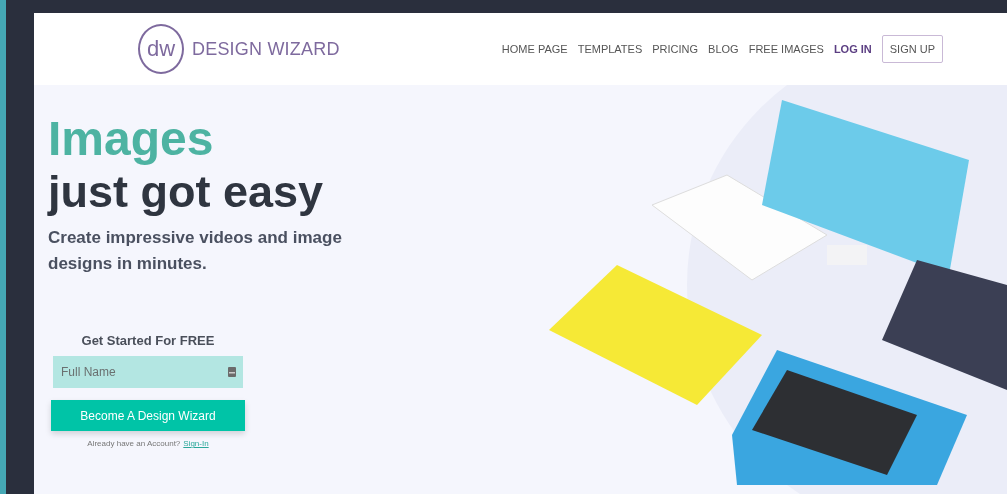 Image resolution: width=1007 pixels, height=494 pixels. What do you see at coordinates (148, 372) in the screenshot?
I see `name-input-field: Full Name` at bounding box center [148, 372].